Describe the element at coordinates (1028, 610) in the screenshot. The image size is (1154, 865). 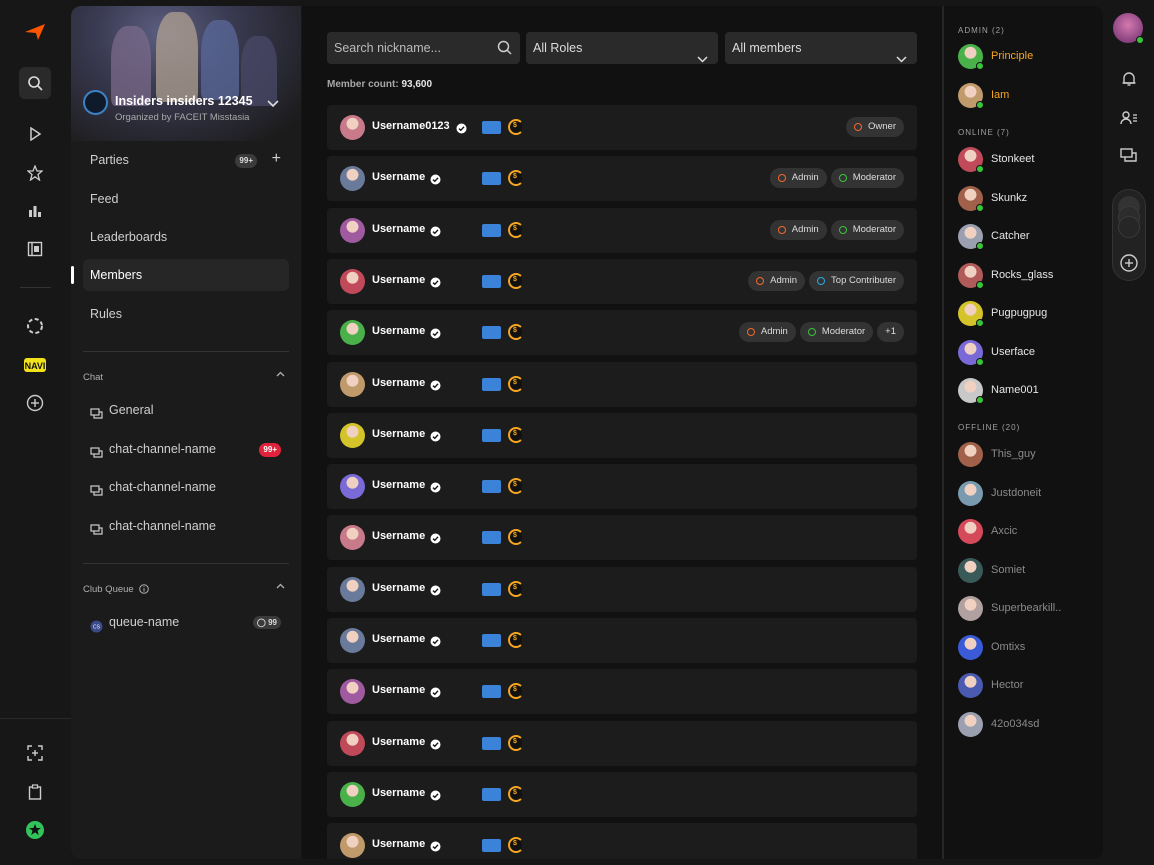
I see `sidebar-member: Superbearkill..` at that location.